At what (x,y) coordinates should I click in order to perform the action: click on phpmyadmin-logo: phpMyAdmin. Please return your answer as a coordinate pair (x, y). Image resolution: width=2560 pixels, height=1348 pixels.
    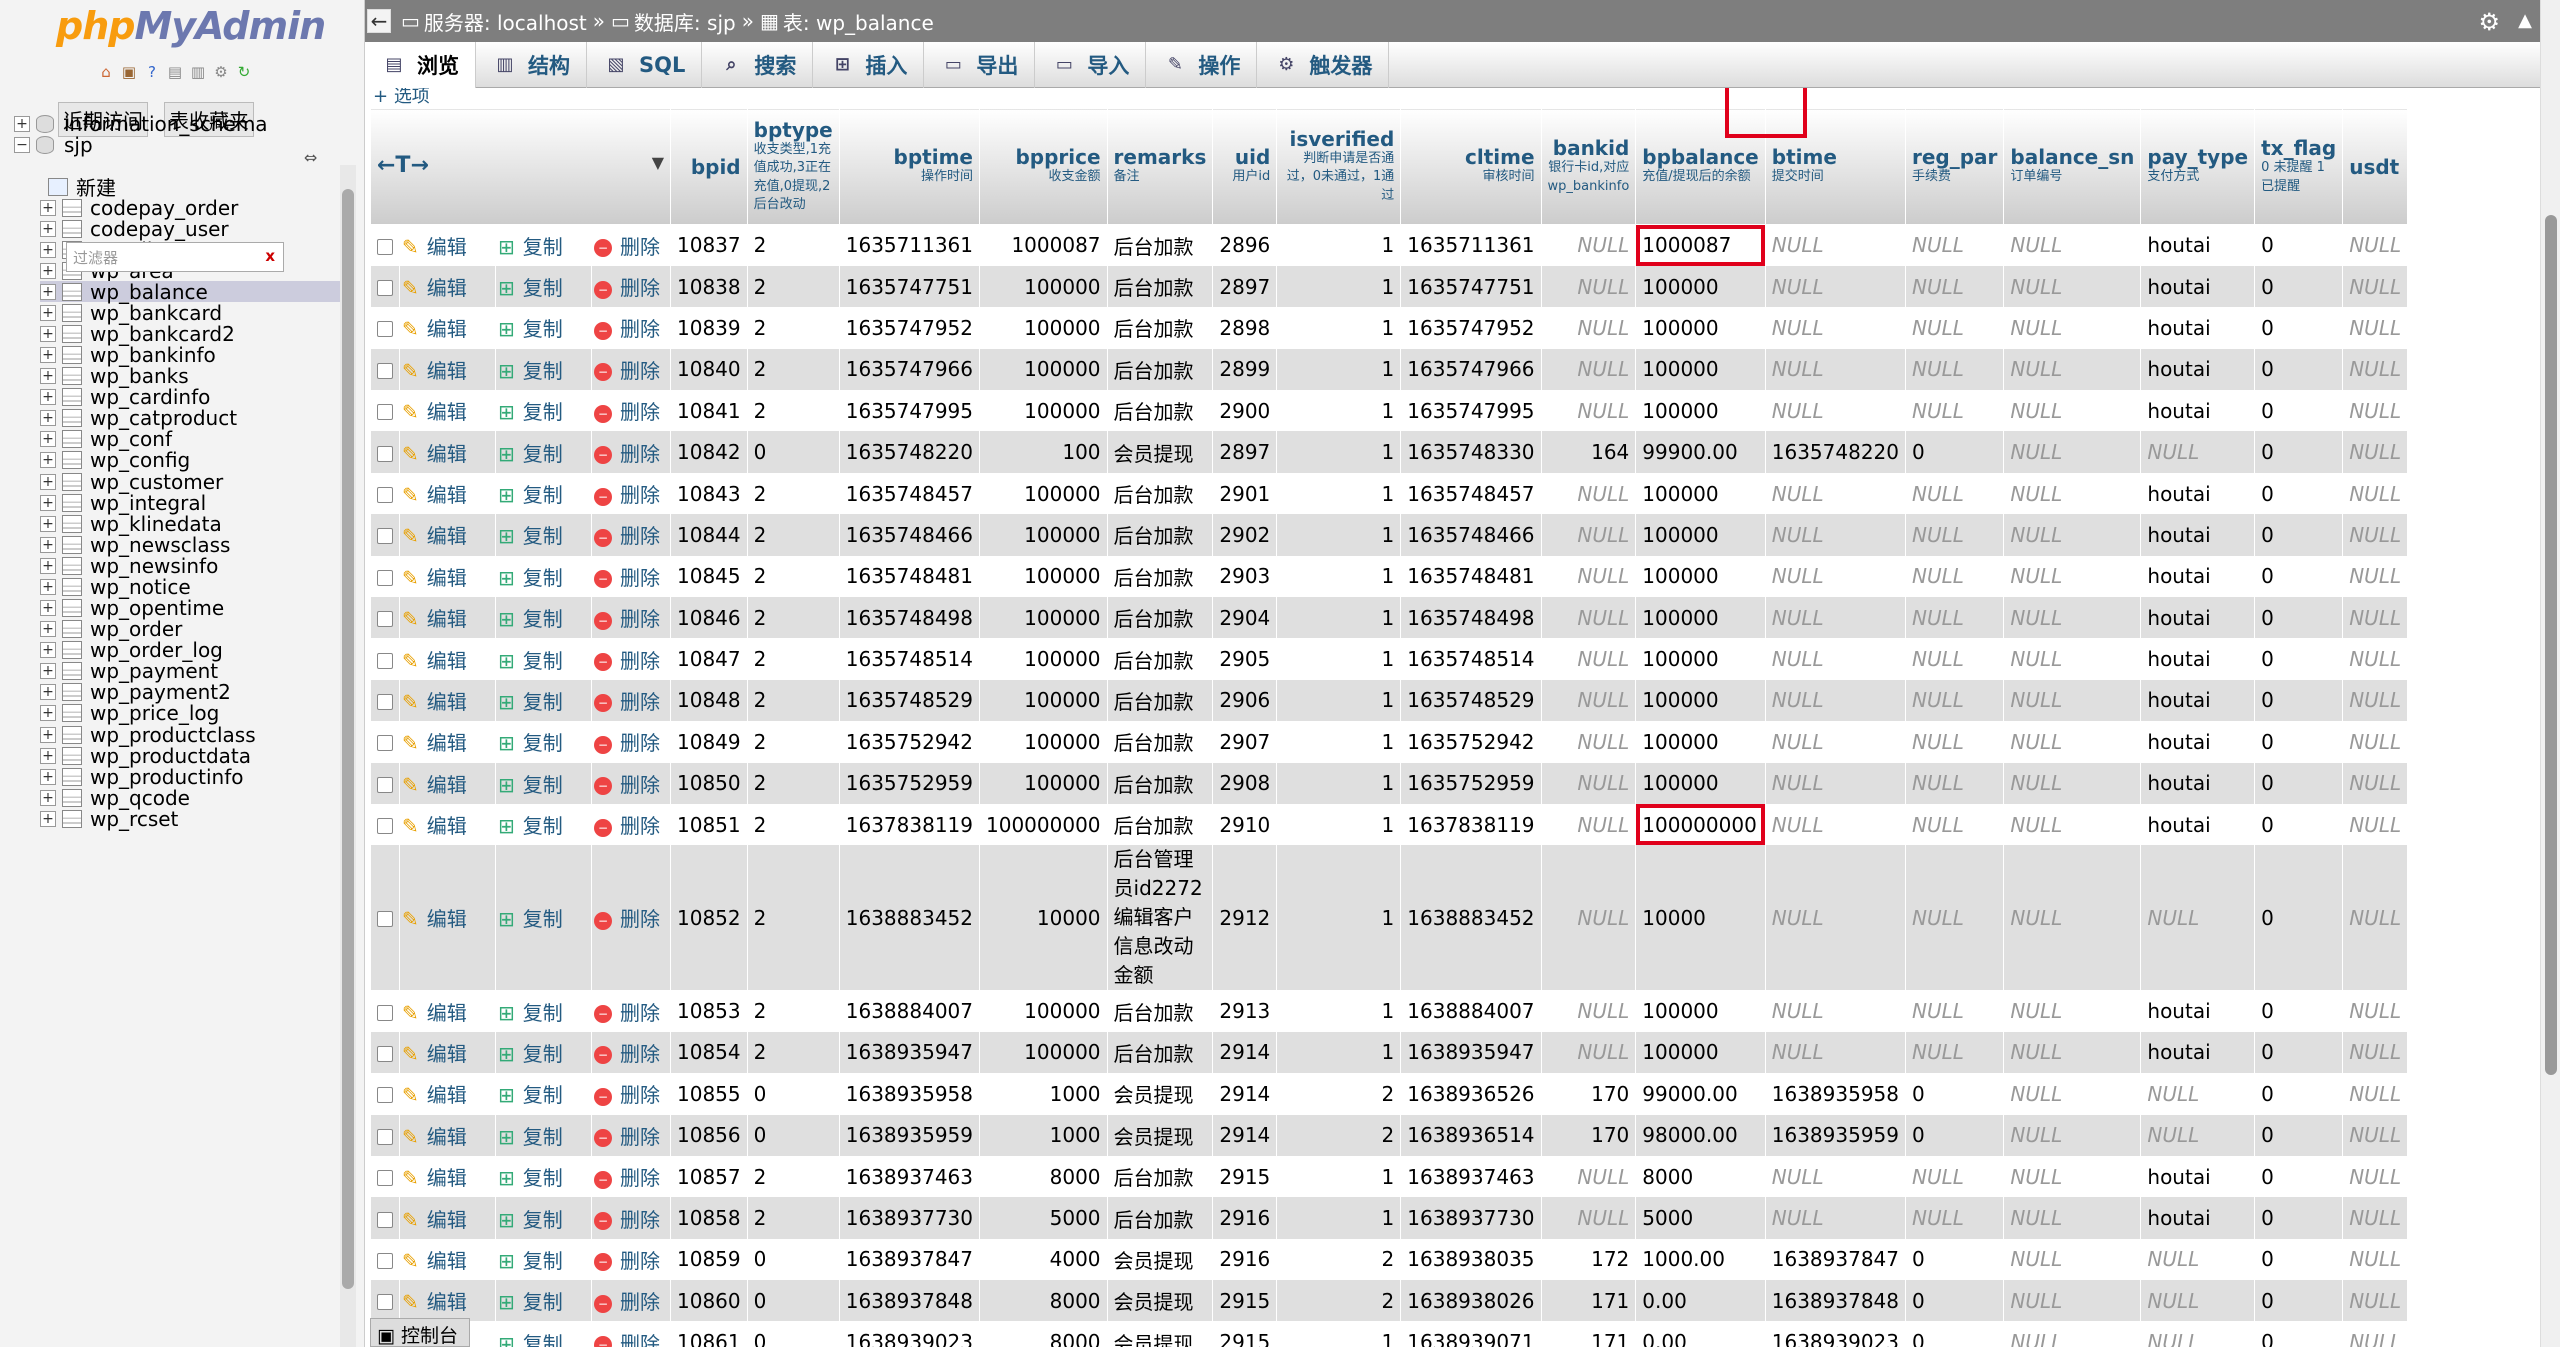
    Looking at the image, I should click on (191, 26).